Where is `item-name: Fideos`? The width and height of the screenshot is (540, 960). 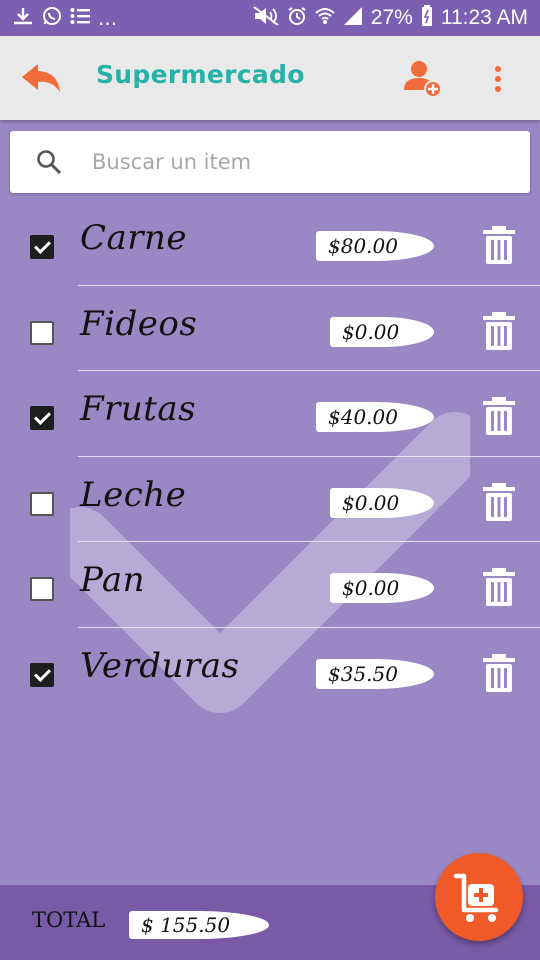
item-name: Fideos is located at coordinates (139, 323).